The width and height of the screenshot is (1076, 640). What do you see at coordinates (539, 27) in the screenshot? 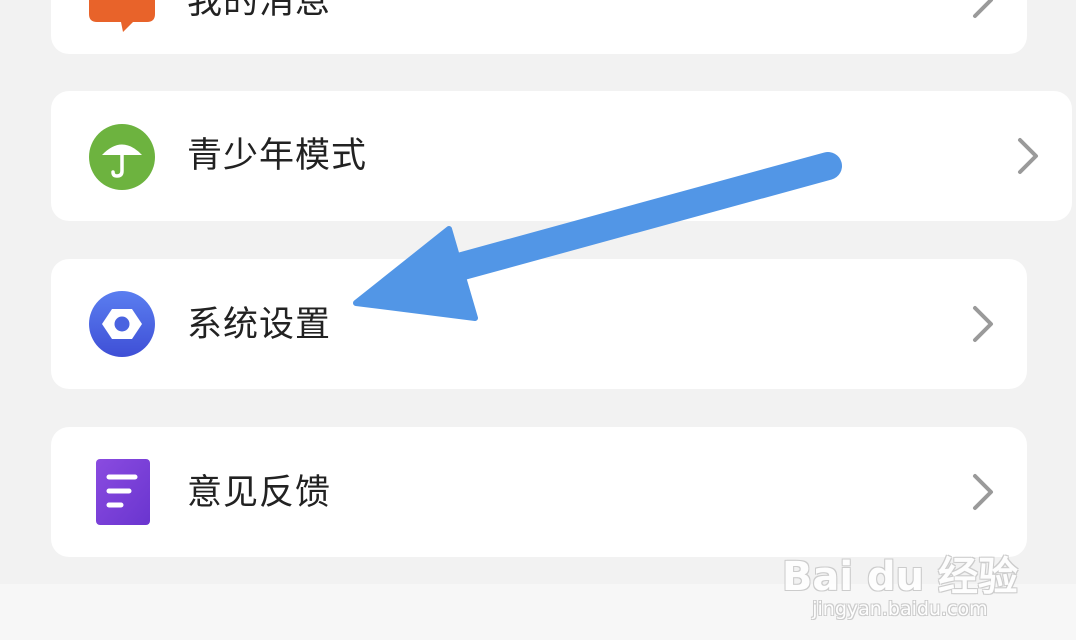
I see `menu-item-my-messages: 我的消息` at bounding box center [539, 27].